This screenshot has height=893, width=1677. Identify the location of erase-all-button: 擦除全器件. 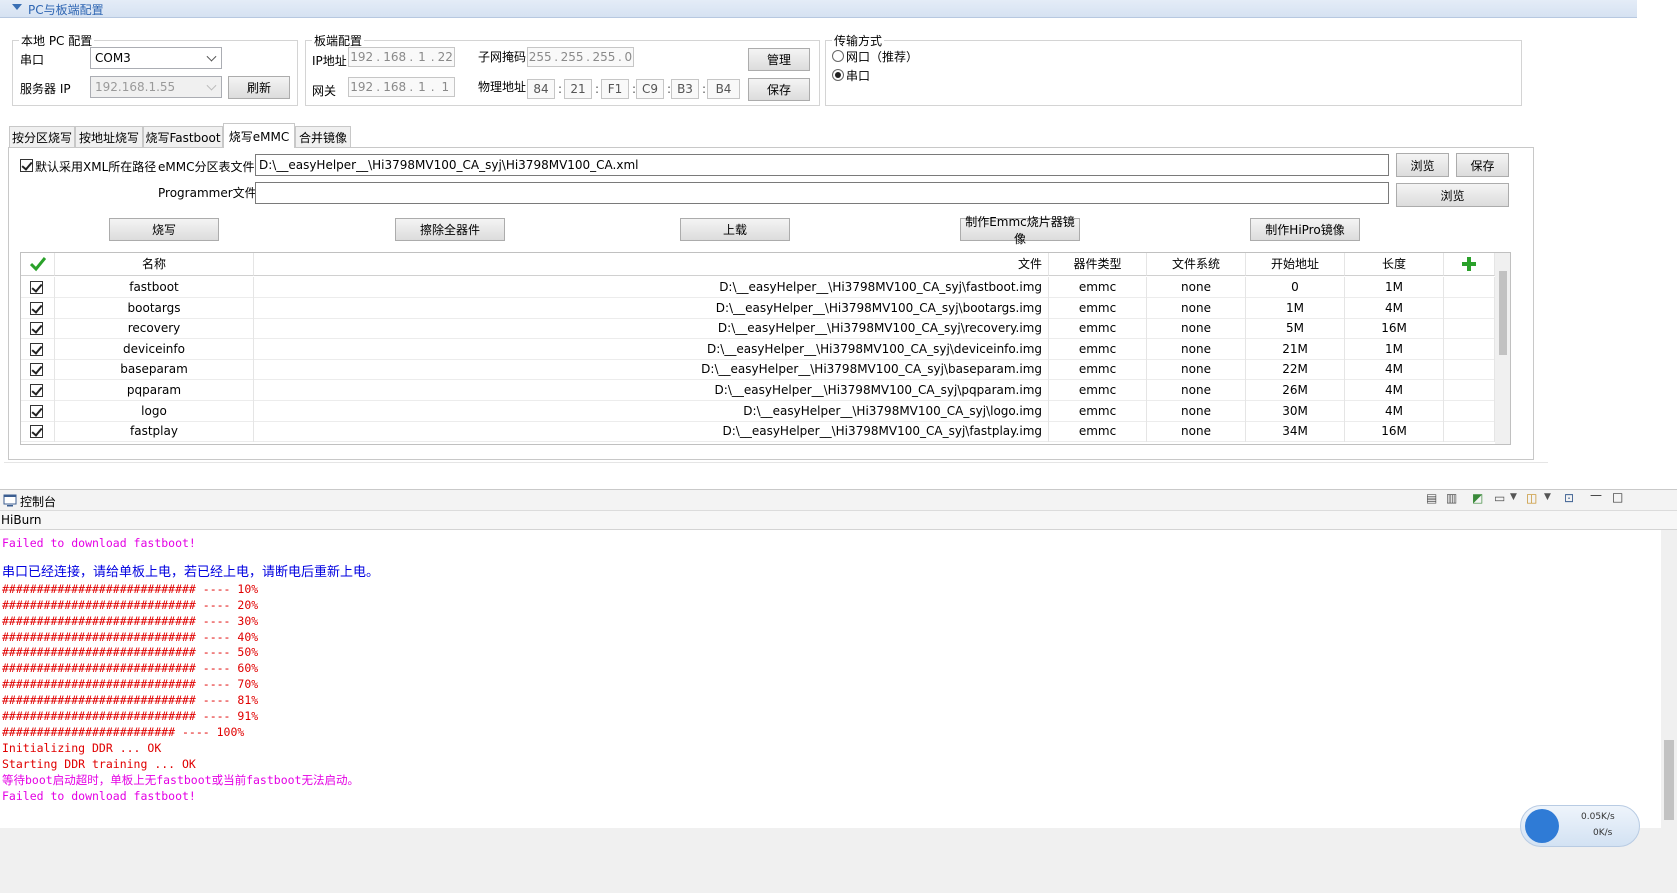
(450, 229).